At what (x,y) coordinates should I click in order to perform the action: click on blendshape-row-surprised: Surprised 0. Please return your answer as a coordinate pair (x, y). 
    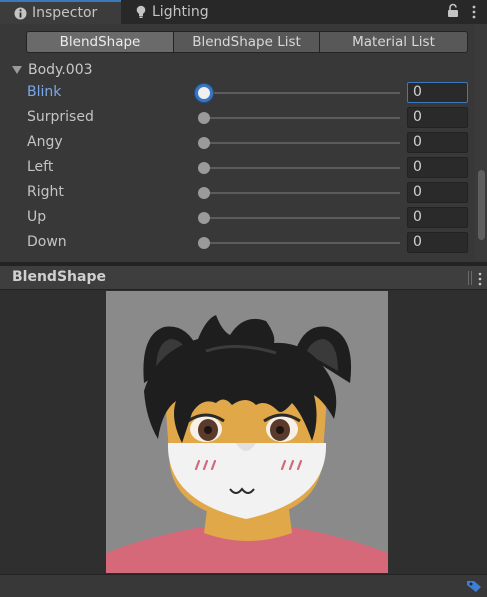
    Looking at the image, I should click on (243, 118).